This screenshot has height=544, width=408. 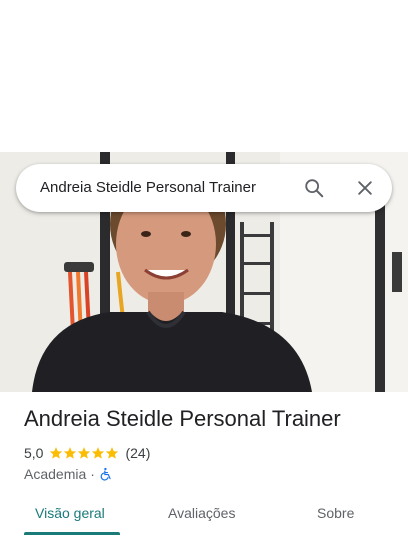 I want to click on search-input: Andreia Steidle Personal Trainer, so click(x=148, y=188).